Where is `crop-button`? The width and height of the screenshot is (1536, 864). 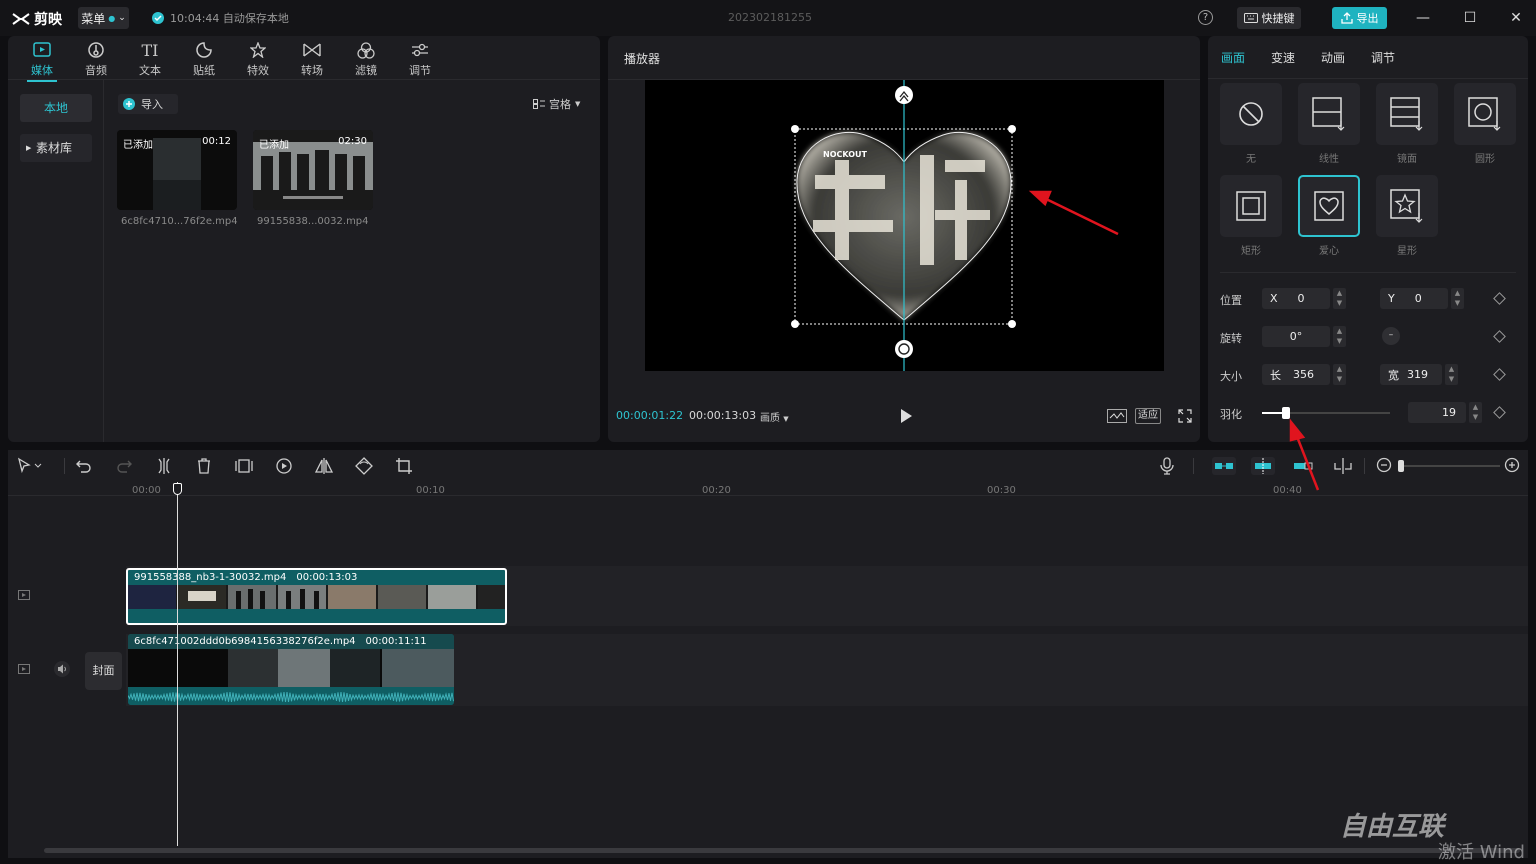
crop-button is located at coordinates (404, 466).